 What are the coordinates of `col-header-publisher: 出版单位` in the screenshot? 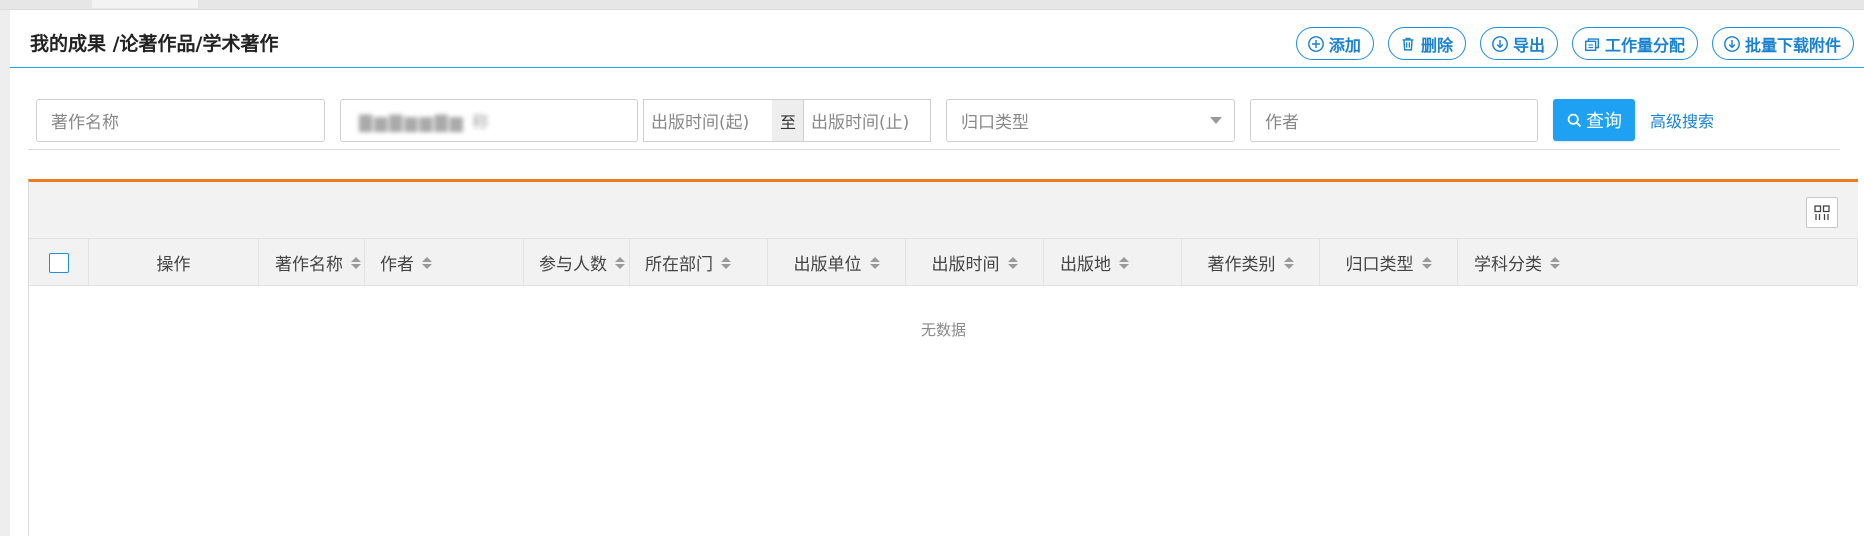 It's located at (837, 262).